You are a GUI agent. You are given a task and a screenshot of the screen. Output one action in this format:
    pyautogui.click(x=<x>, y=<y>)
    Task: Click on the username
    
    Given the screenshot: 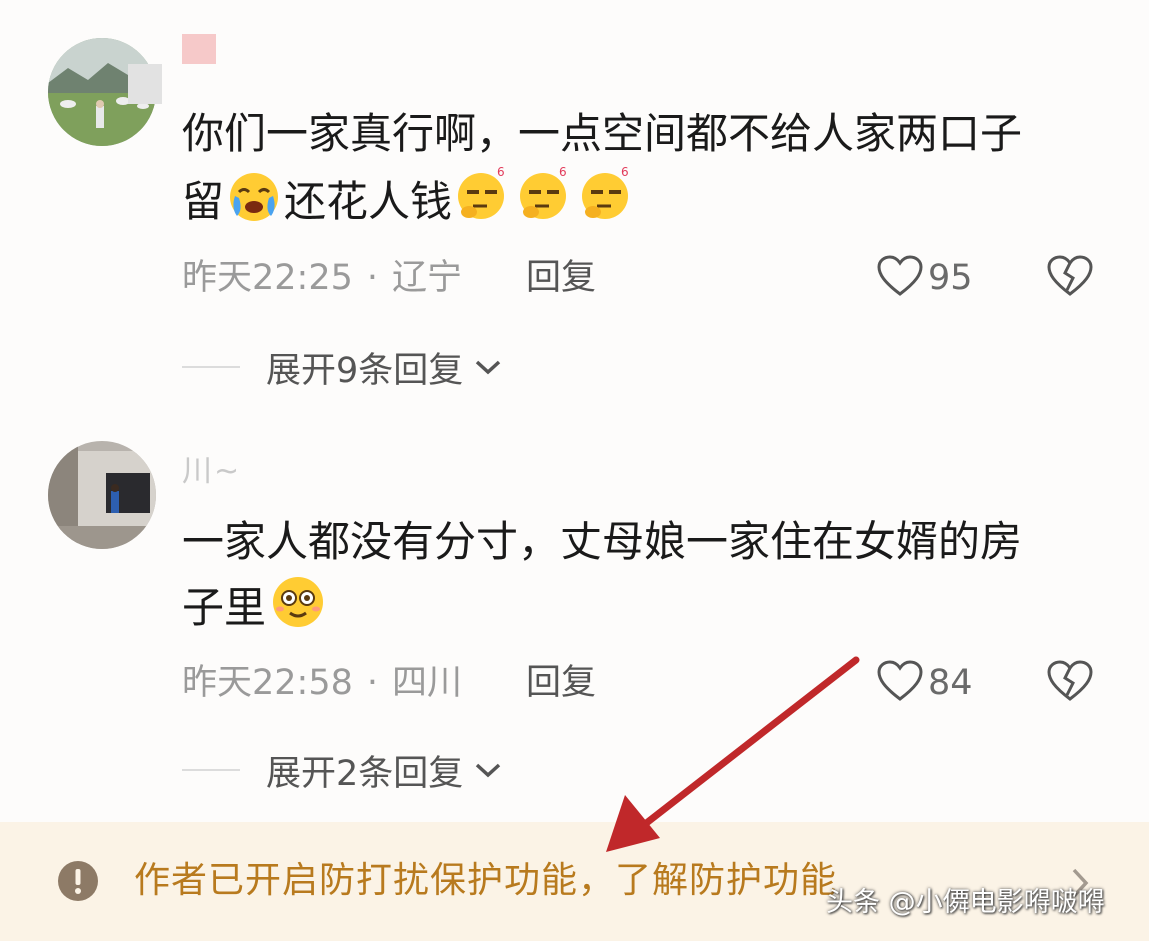 What is the action you would take?
    pyautogui.click(x=199, y=47)
    